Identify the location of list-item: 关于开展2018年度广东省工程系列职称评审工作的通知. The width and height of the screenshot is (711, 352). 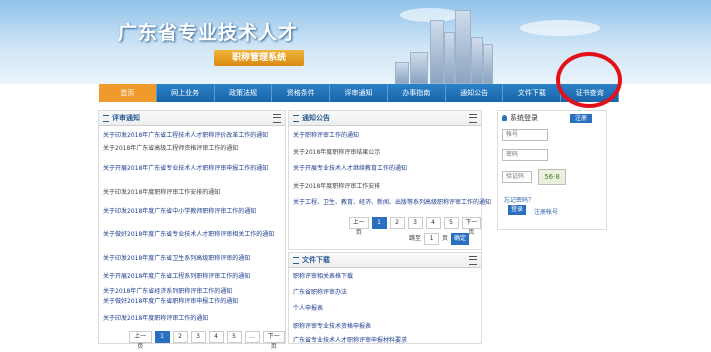
(176, 275).